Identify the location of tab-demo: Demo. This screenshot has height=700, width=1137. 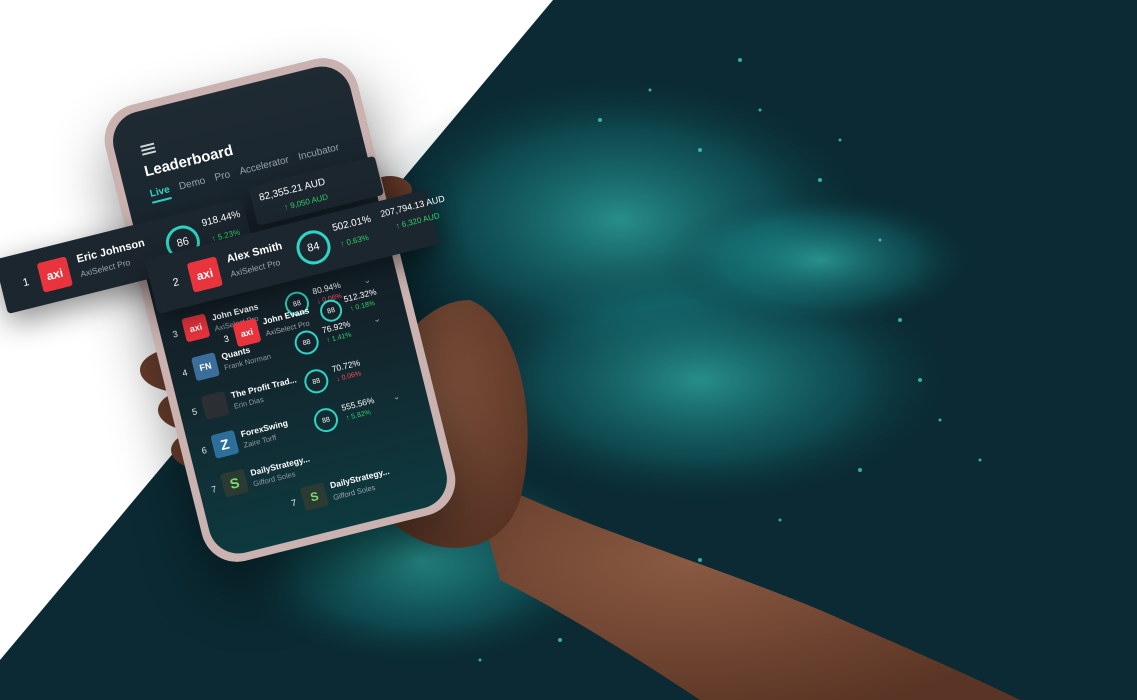
(193, 185).